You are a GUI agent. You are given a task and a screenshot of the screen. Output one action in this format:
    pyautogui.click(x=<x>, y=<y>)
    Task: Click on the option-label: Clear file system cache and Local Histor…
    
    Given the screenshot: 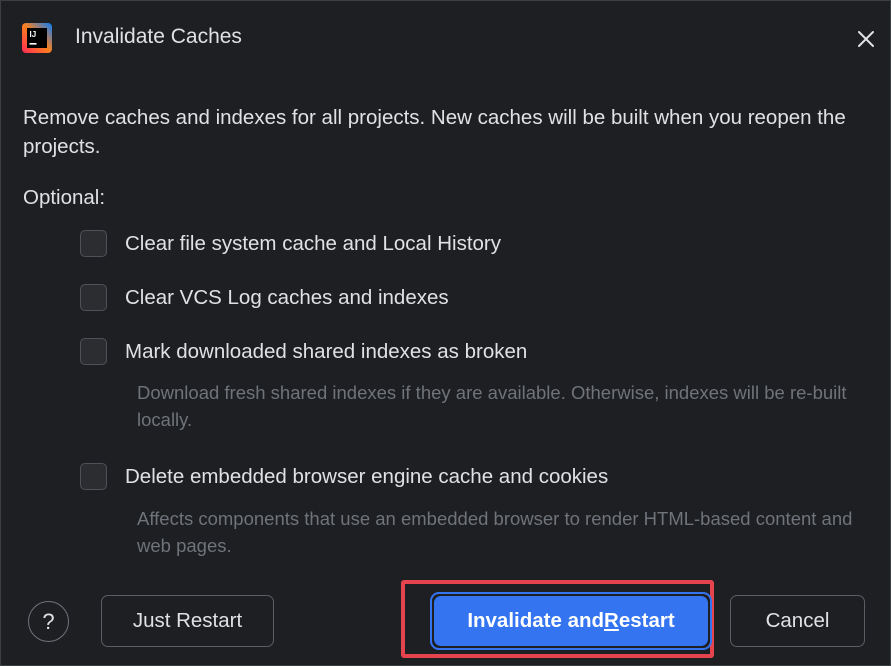 What is the action you would take?
    pyautogui.click(x=313, y=243)
    